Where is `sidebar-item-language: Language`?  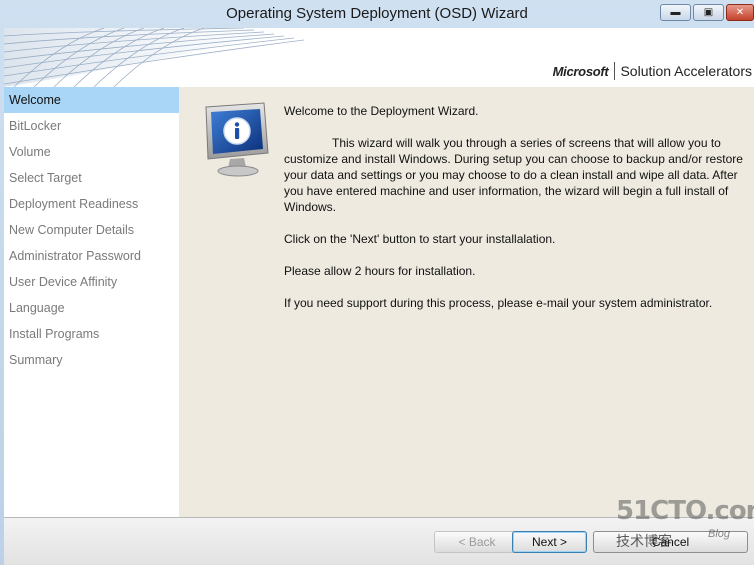 sidebar-item-language: Language is located at coordinates (91, 308).